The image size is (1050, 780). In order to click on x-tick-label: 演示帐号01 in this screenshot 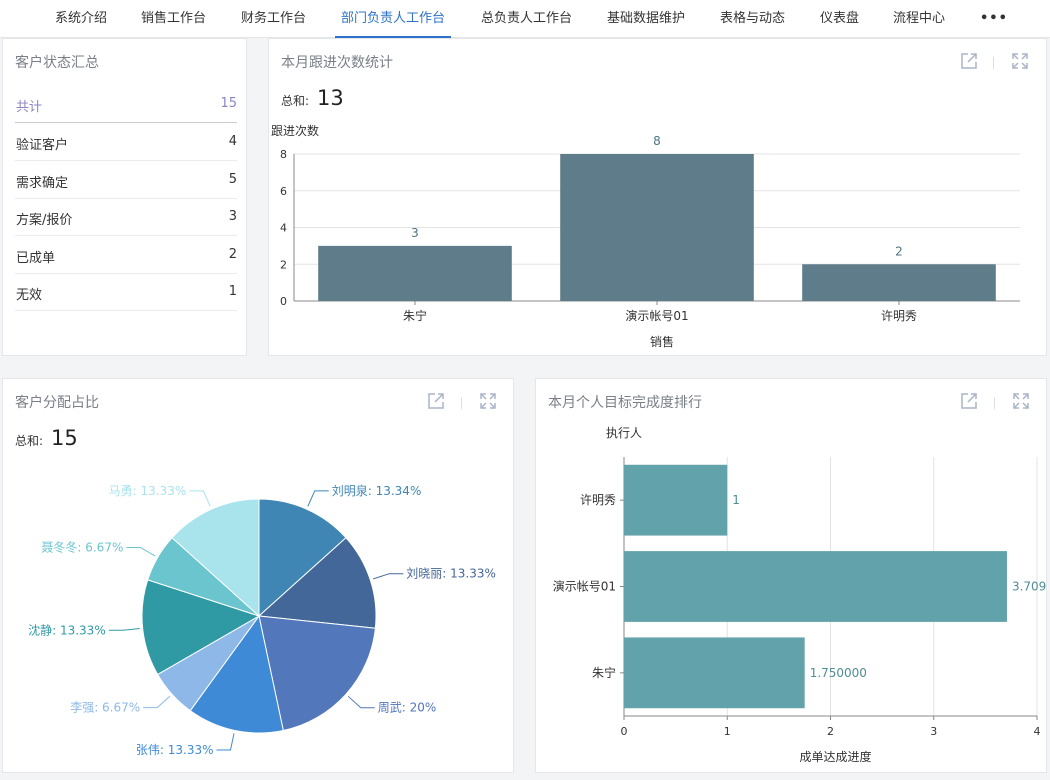, I will do `click(656, 315)`.